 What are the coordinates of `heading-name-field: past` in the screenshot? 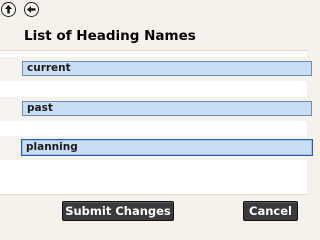 It's located at (167, 108).